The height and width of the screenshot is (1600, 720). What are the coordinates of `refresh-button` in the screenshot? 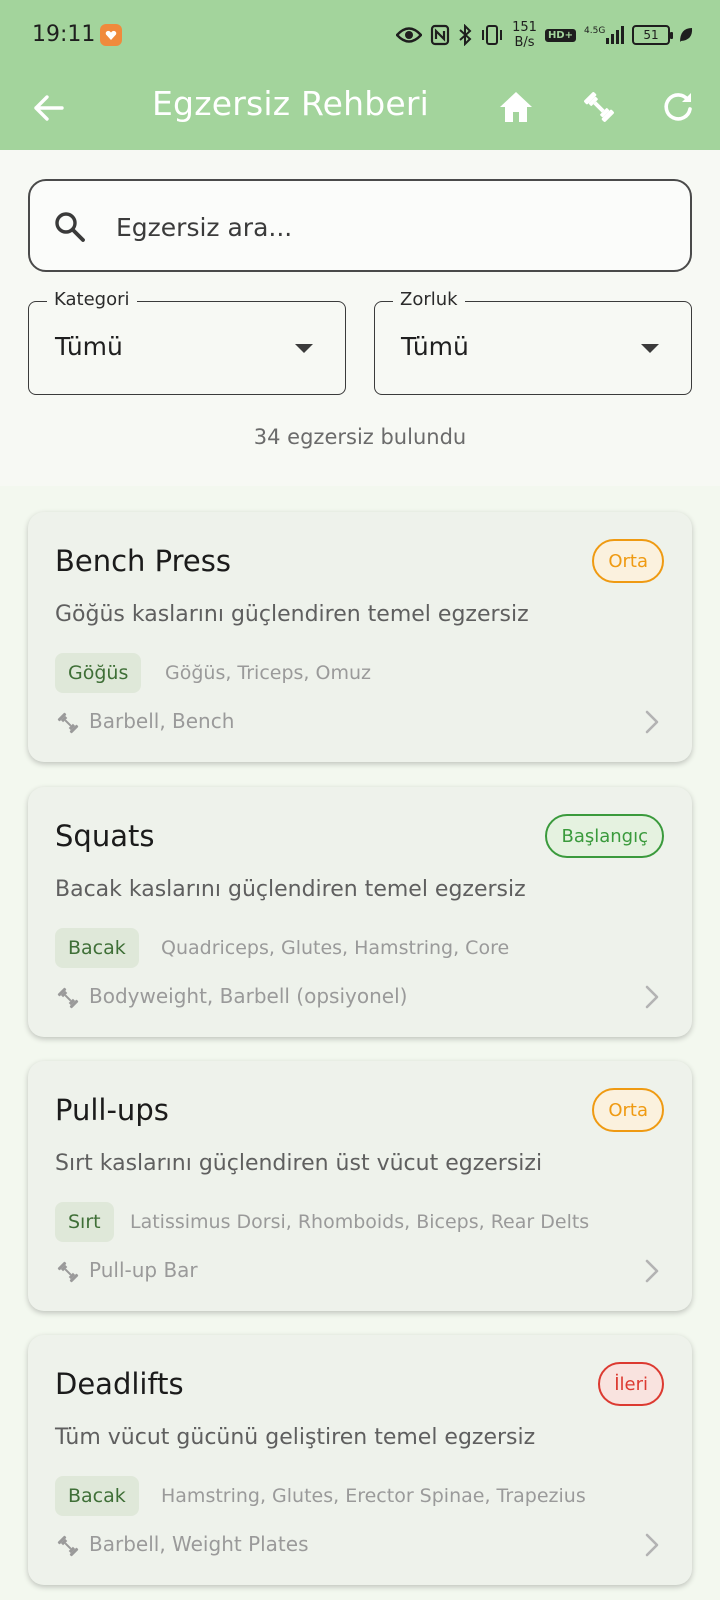 It's located at (678, 107).